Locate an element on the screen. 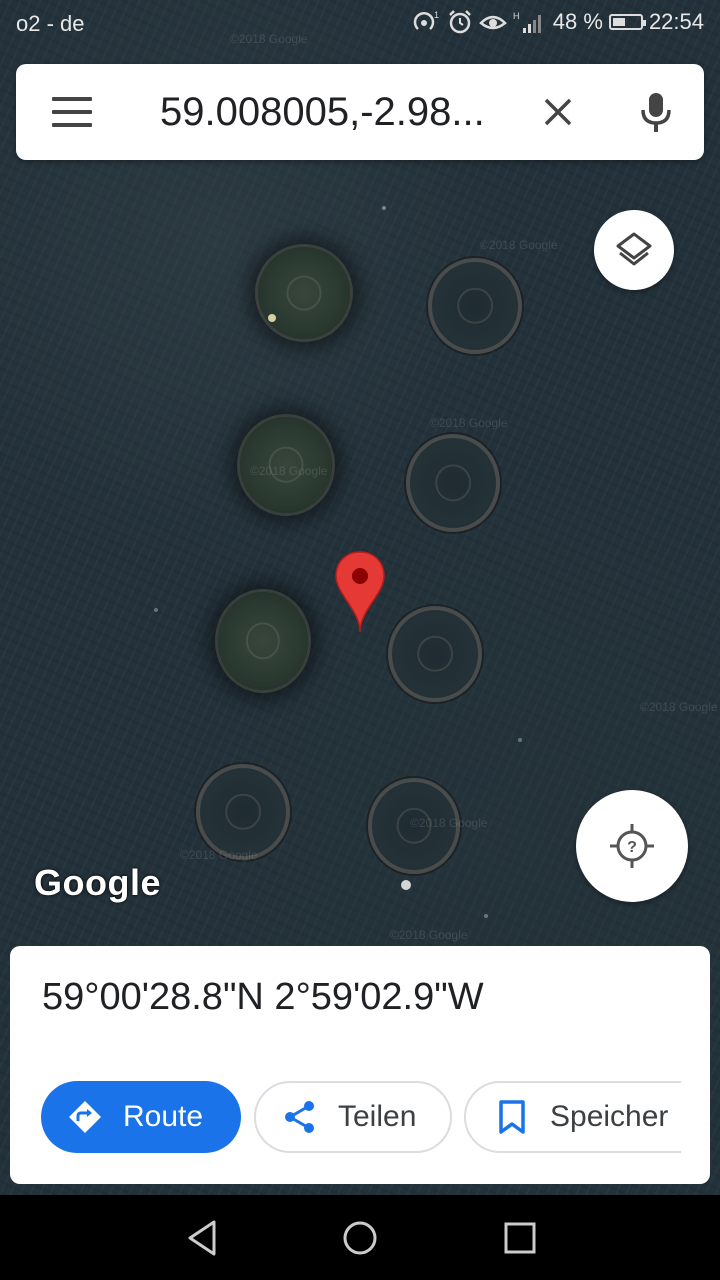  layers-button is located at coordinates (634, 250).